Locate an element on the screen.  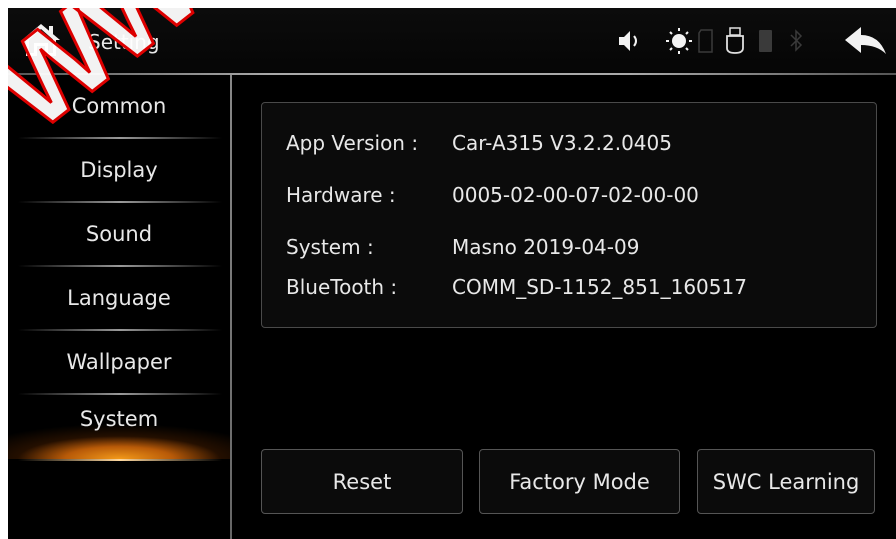
info-label: Hardware : is located at coordinates (341, 195).